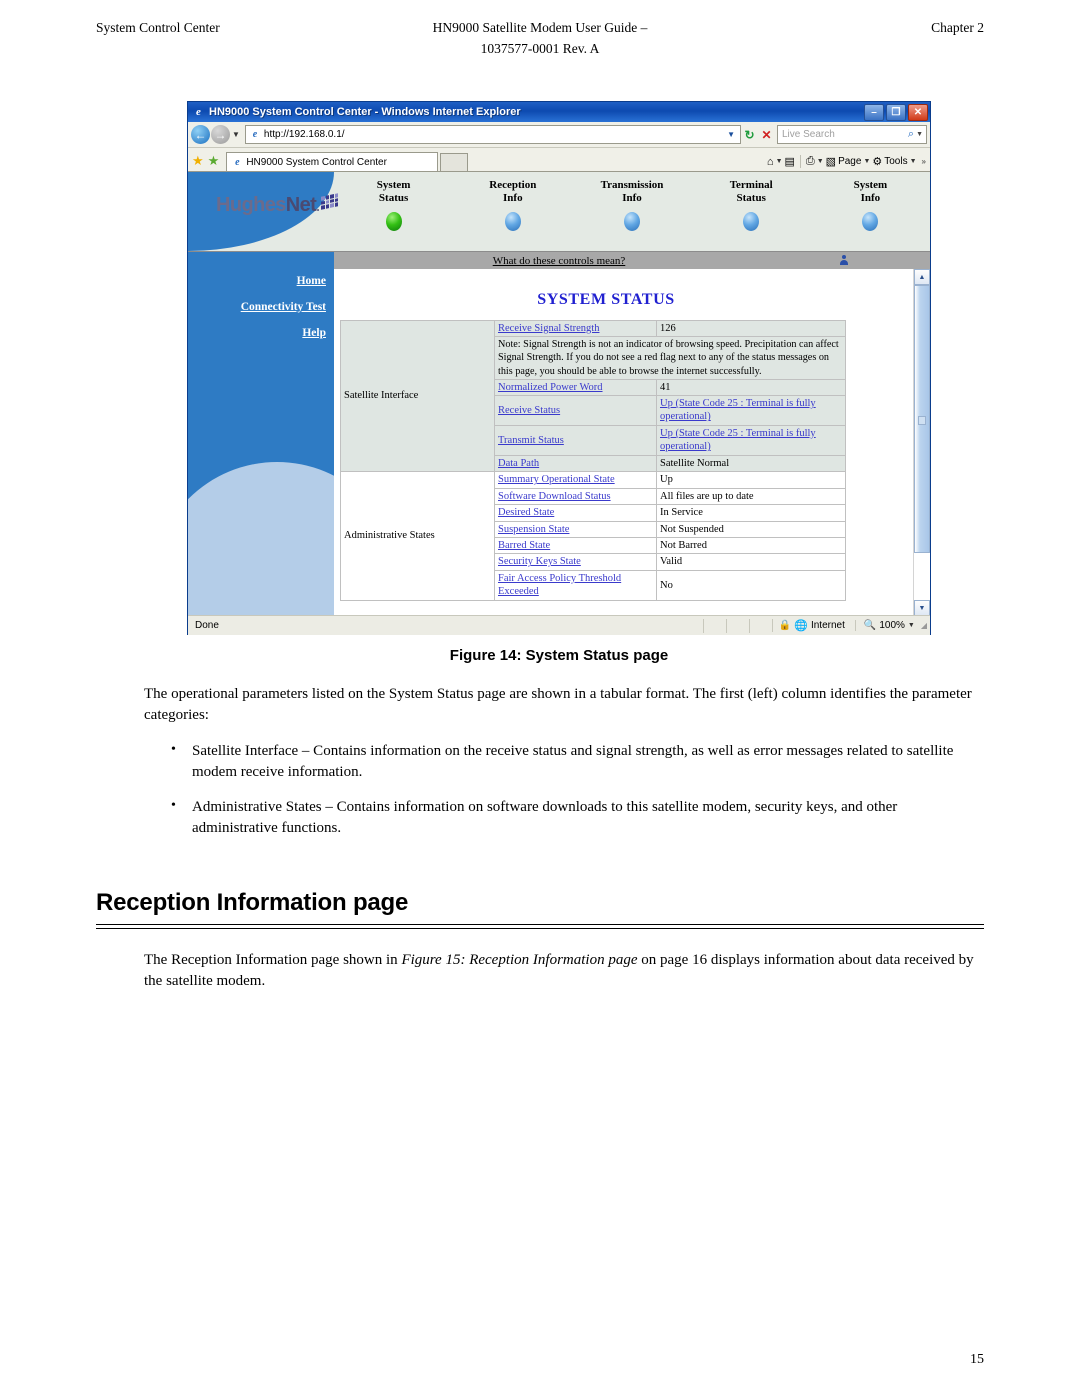 The width and height of the screenshot is (1080, 1397). What do you see at coordinates (870, 625) in the screenshot?
I see `magnifier-icon: 🔍` at bounding box center [870, 625].